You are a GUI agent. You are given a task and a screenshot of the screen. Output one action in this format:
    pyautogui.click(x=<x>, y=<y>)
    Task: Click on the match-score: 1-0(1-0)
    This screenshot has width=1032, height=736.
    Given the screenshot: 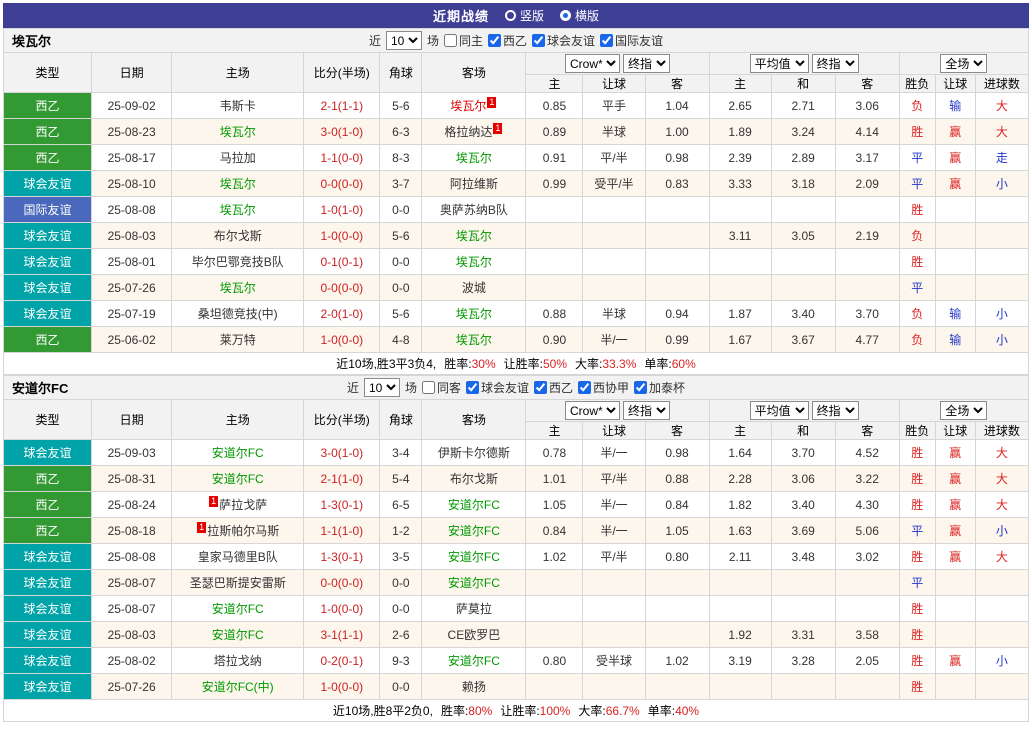 What is the action you would take?
    pyautogui.click(x=342, y=209)
    